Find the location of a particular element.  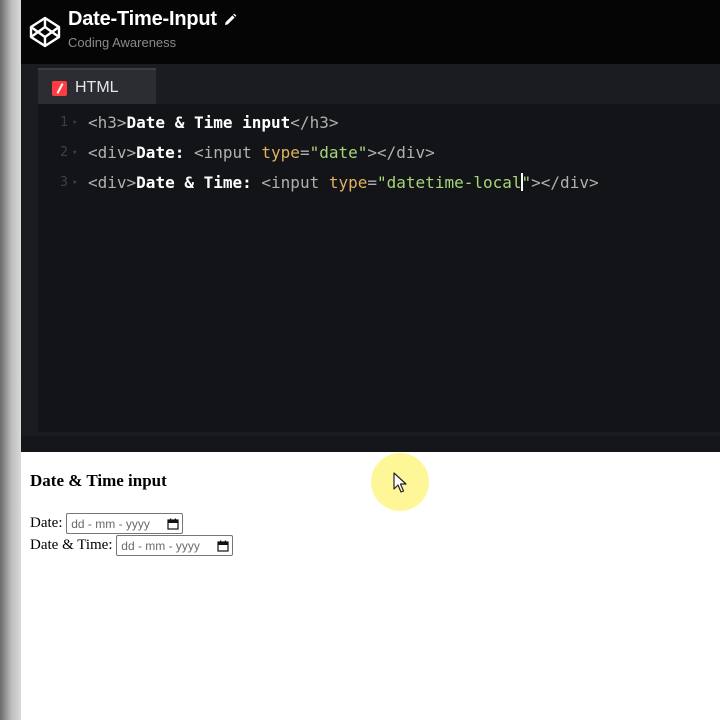

tab-html: HTML is located at coordinates (97, 87).